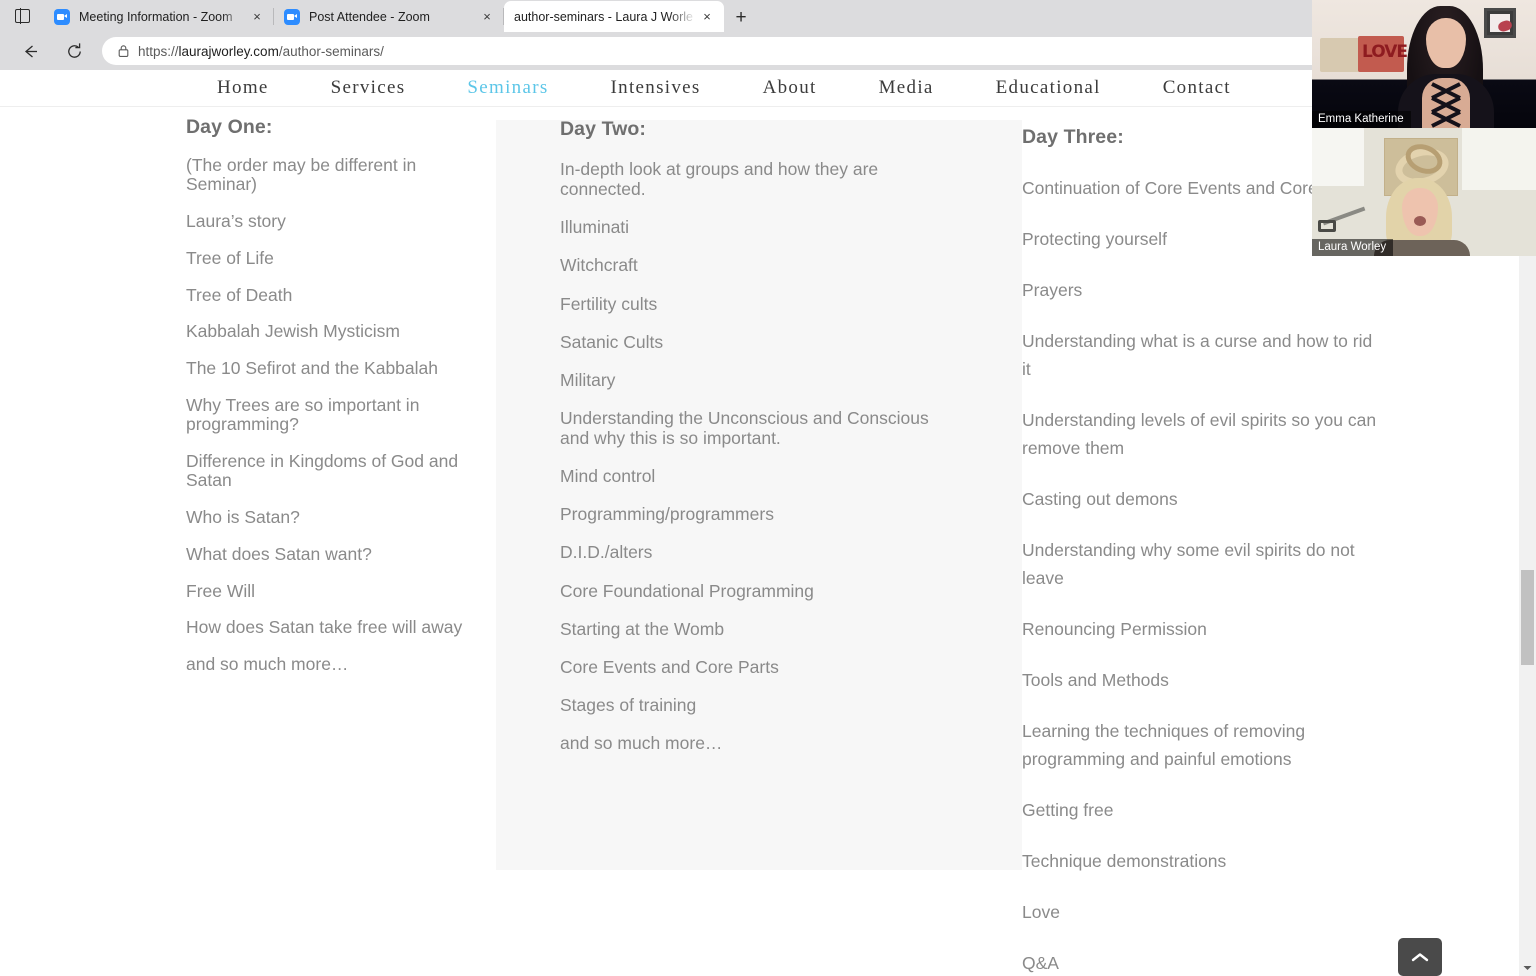 This screenshot has width=1536, height=976. I want to click on list-item: Laura’s story, so click(236, 220).